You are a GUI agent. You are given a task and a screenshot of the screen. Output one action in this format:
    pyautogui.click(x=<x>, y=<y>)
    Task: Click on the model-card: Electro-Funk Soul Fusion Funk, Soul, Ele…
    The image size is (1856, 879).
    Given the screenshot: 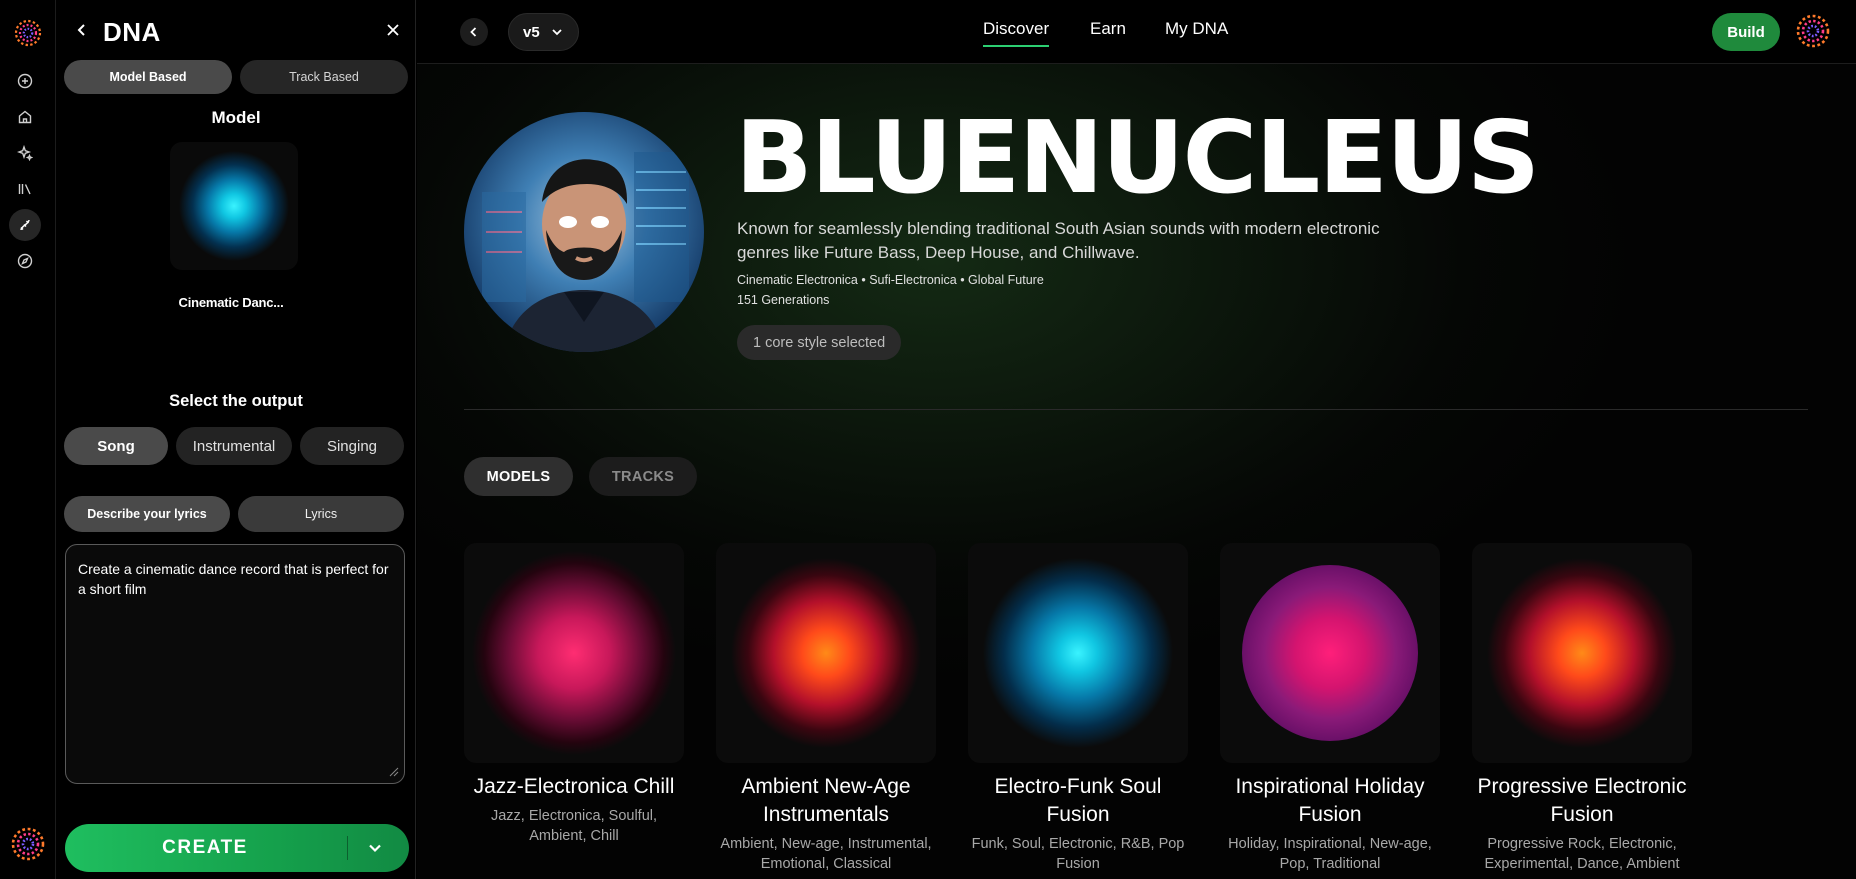 What is the action you would take?
    pyautogui.click(x=1078, y=708)
    